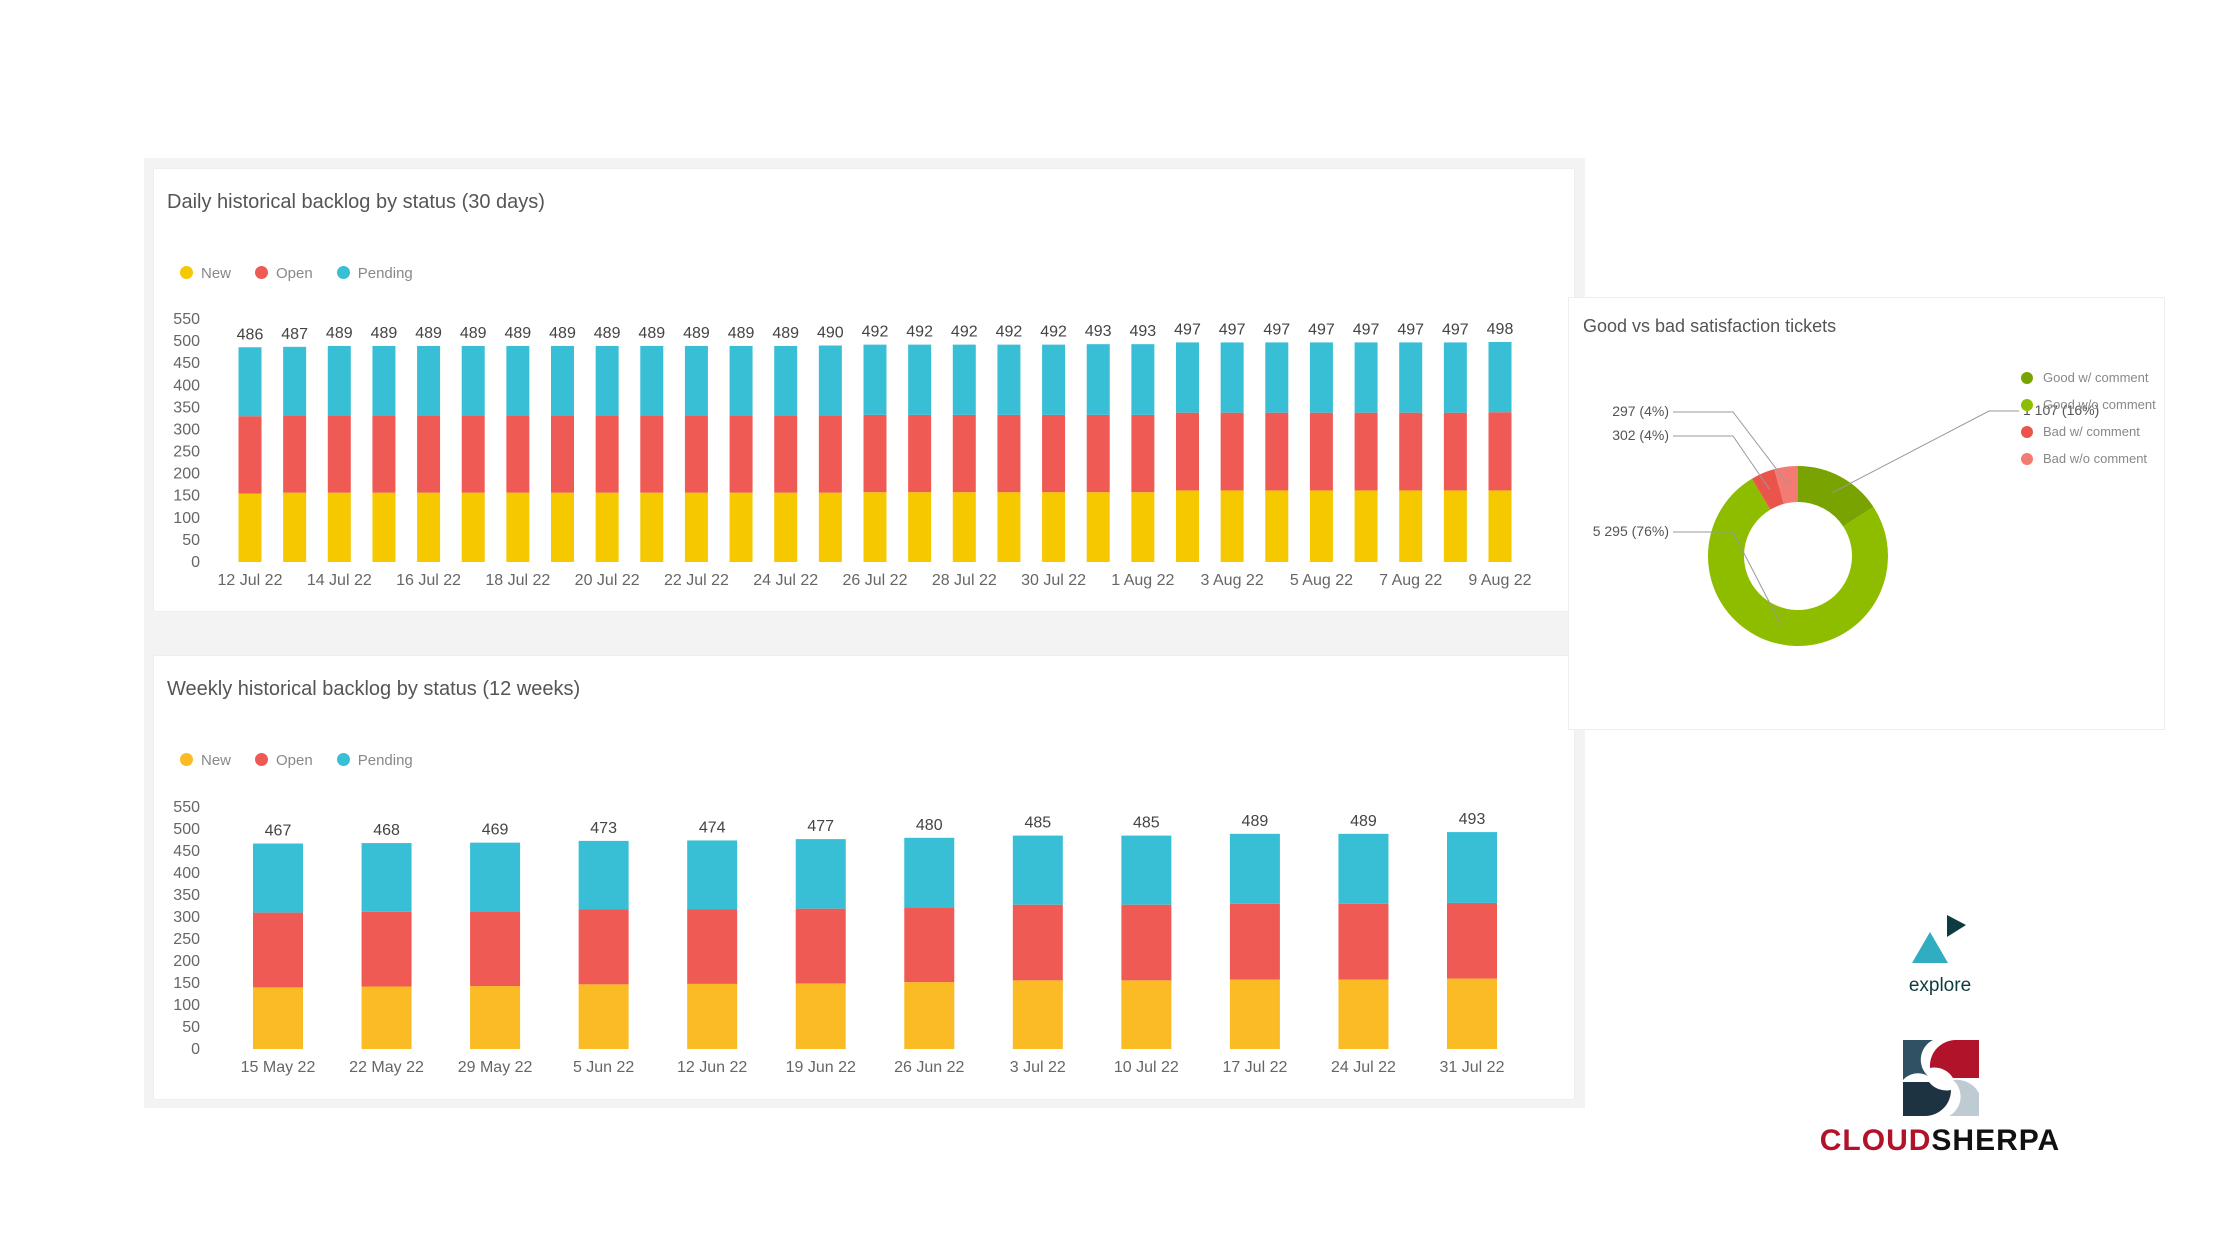  Describe the element at coordinates (2088, 458) in the screenshot. I see `legend-bad-without-comment: Bad w/o comment` at that location.